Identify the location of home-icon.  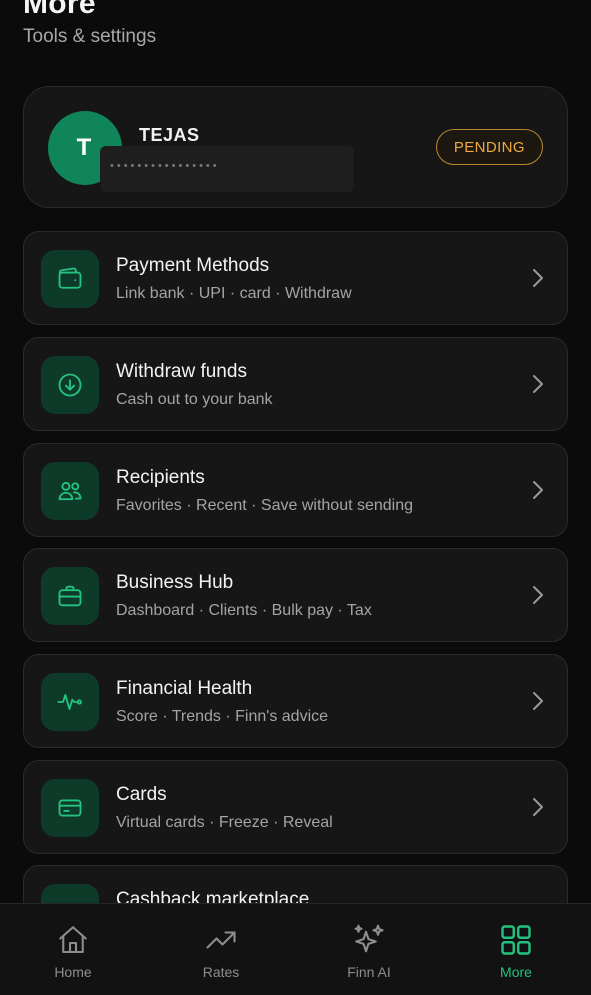
(73, 940).